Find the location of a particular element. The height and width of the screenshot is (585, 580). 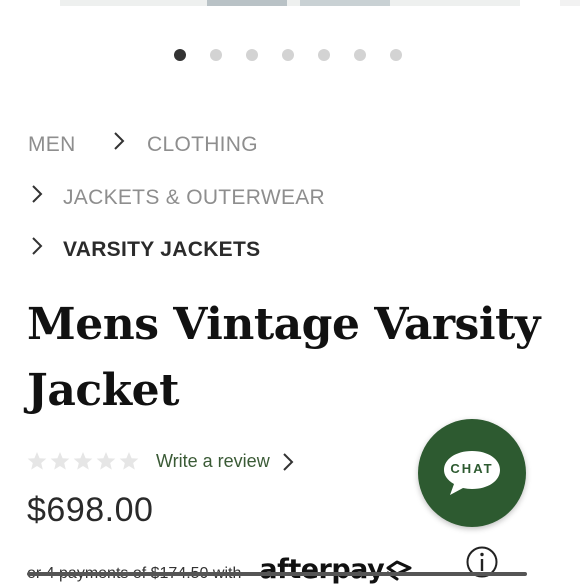

breadcrumb-clothing: CLOTHING is located at coordinates (202, 145).